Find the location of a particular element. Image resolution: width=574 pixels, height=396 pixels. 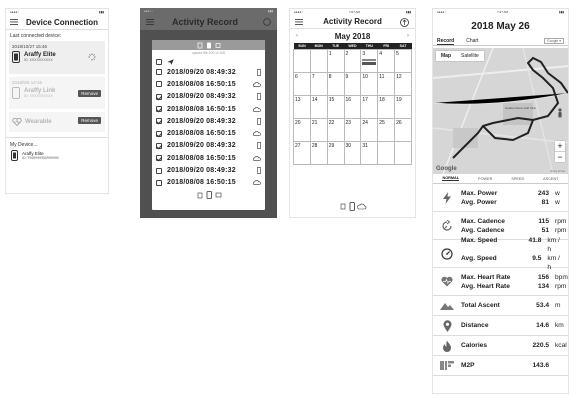

device-id: ID: XXXXXXXXXX is located at coordinates (38, 60).